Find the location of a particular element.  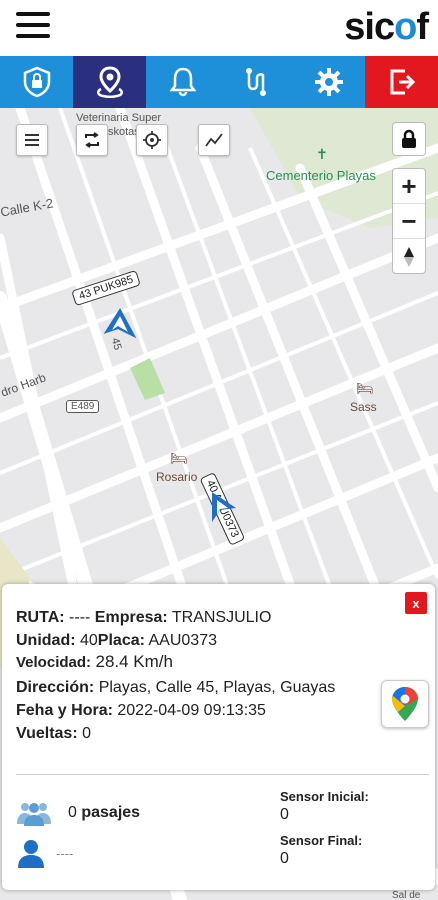

direccion-value: Playas, Calle 45, Playas, Guayas is located at coordinates (217, 687).